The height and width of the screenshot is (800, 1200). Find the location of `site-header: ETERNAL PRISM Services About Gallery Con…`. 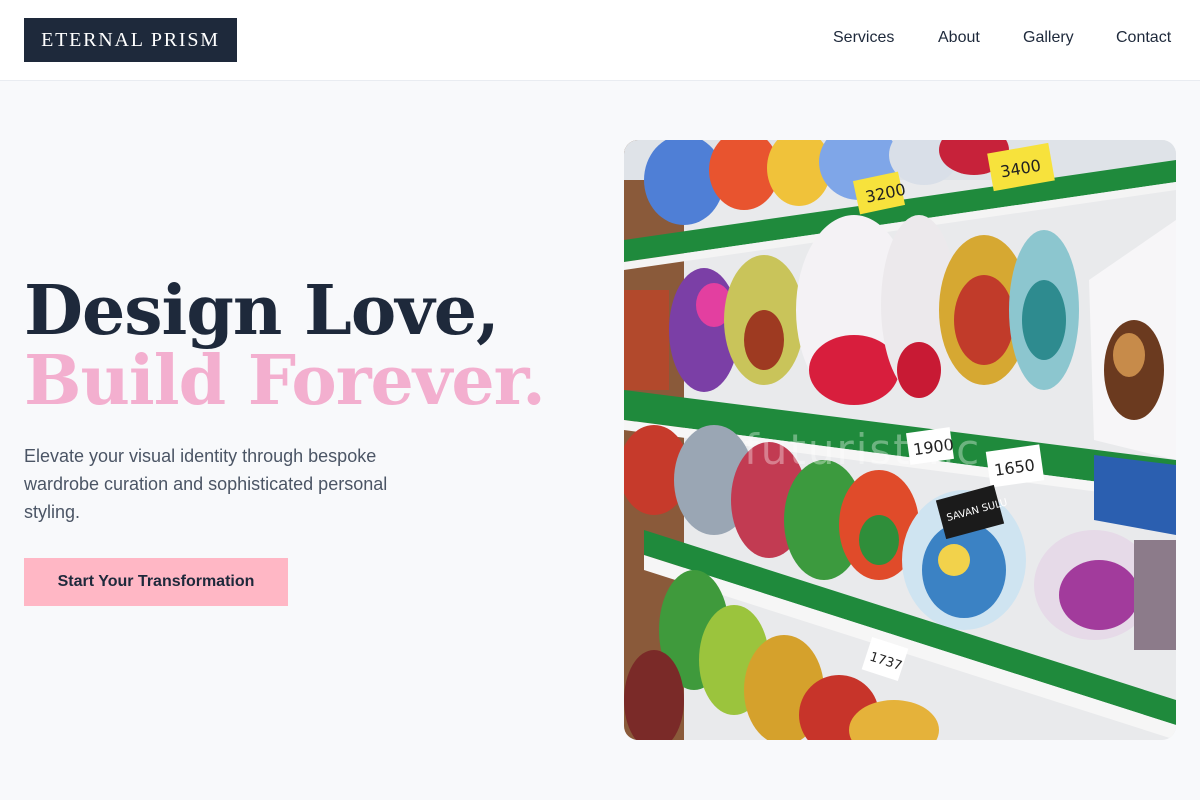

site-header: ETERNAL PRISM Services About Gallery Con… is located at coordinates (600, 40).